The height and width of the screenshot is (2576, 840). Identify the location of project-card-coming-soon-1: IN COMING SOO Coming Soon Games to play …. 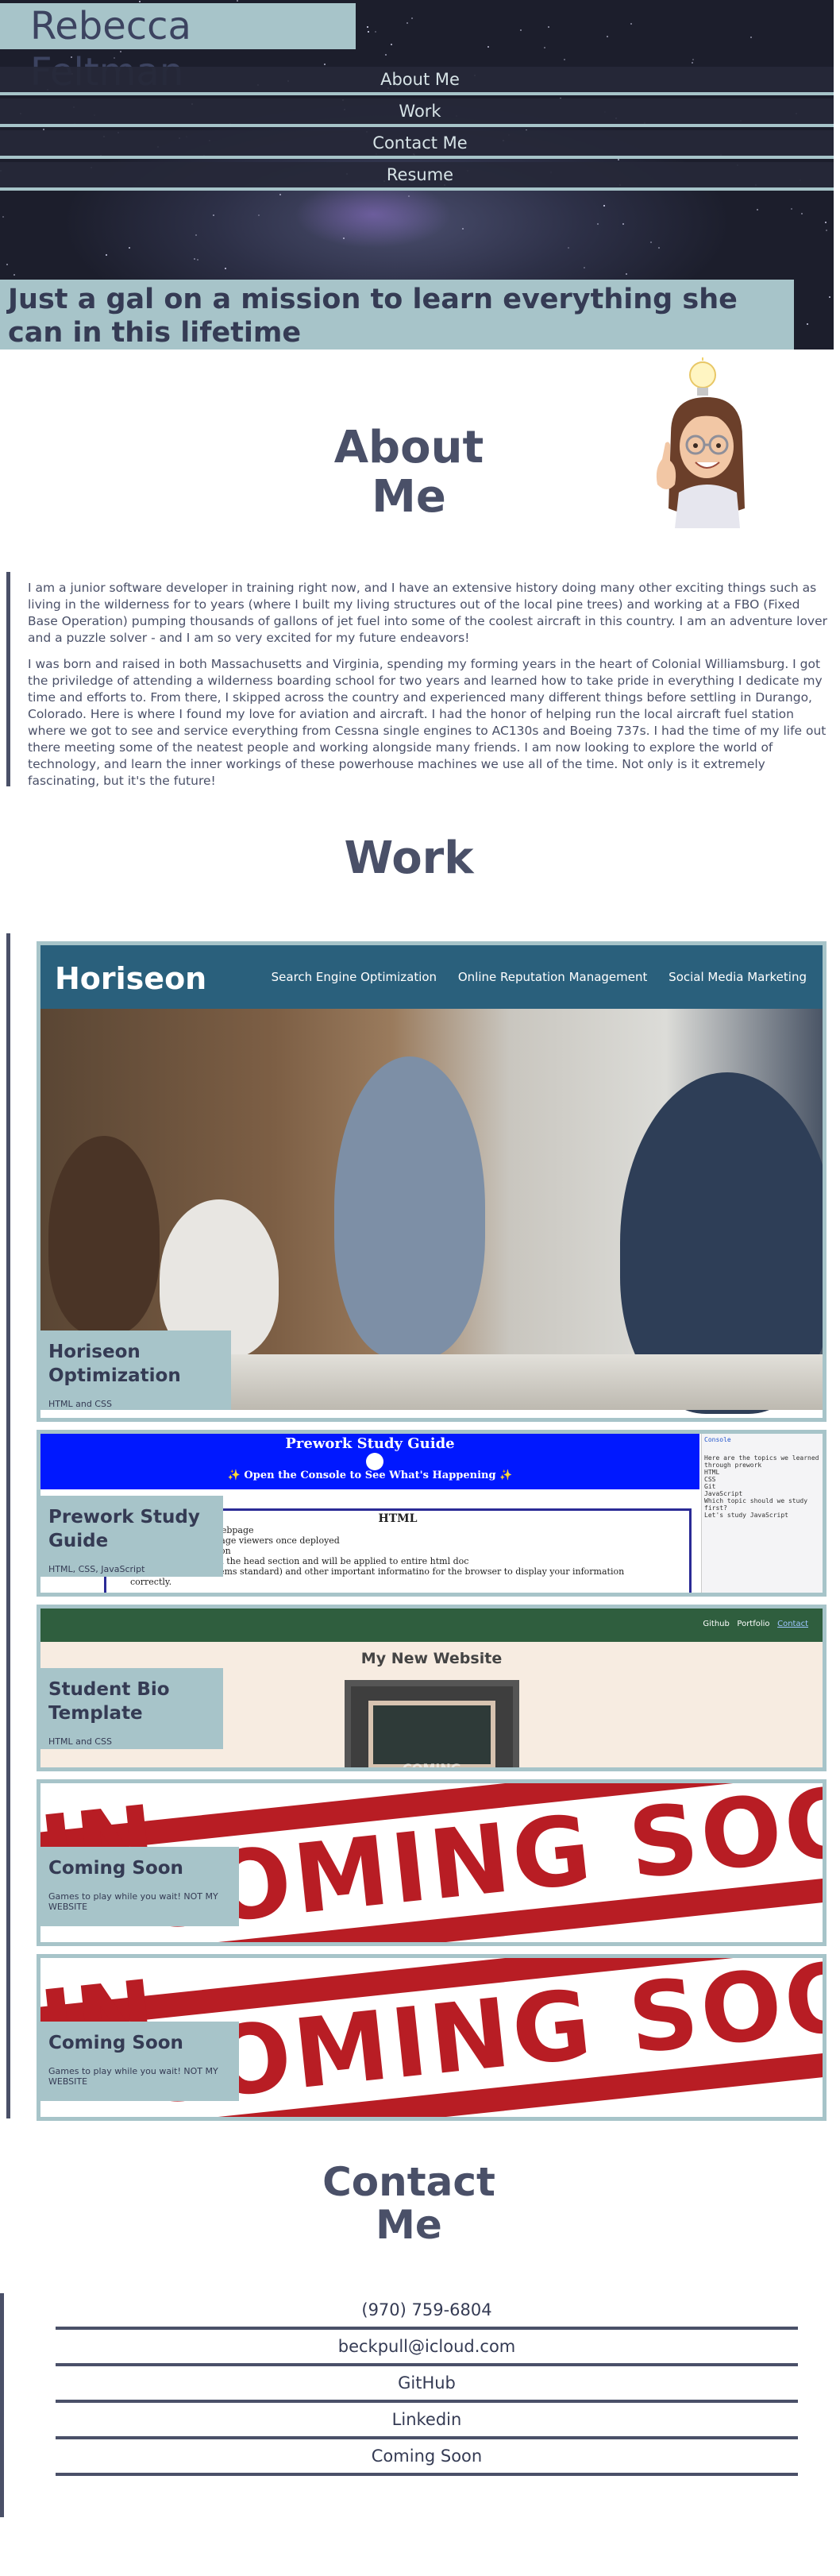
(432, 1862).